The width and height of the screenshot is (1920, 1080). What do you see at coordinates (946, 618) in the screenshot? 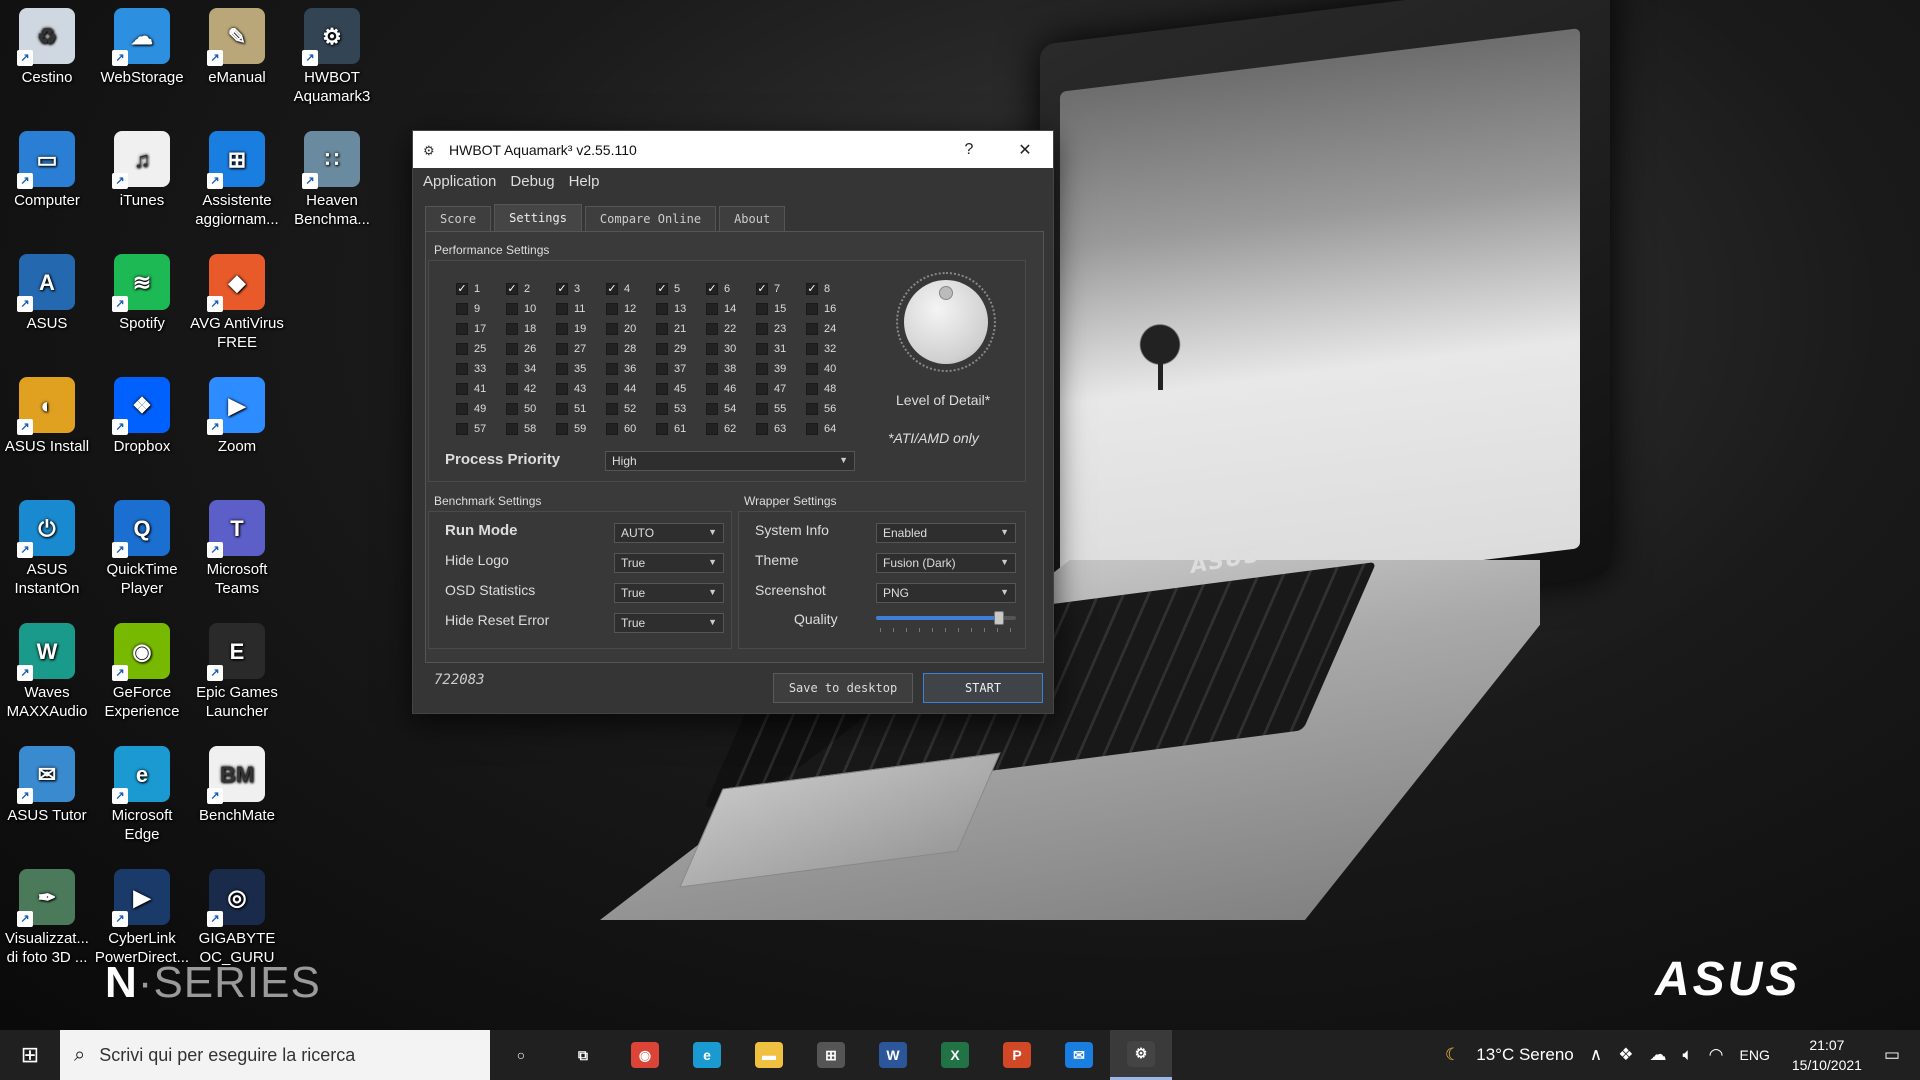
I see `quality-slider` at bounding box center [946, 618].